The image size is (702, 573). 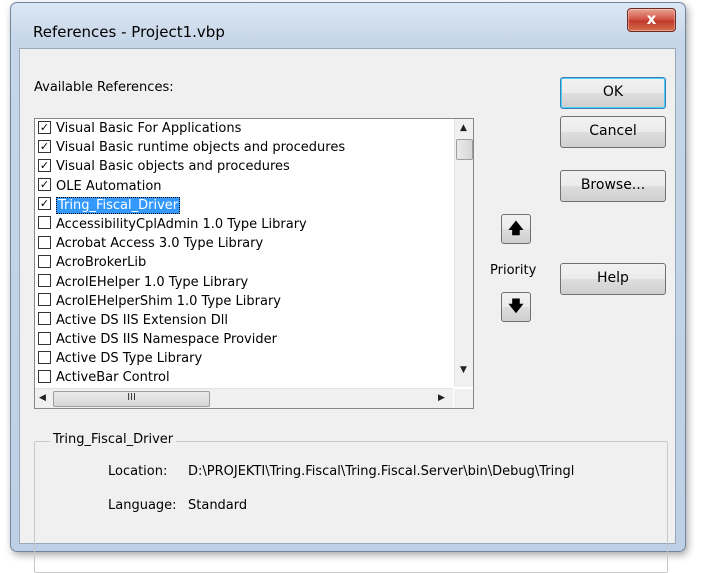 I want to click on list-item: AccessibilityCplAdmin 1.0 Type Library, so click(x=244, y=224).